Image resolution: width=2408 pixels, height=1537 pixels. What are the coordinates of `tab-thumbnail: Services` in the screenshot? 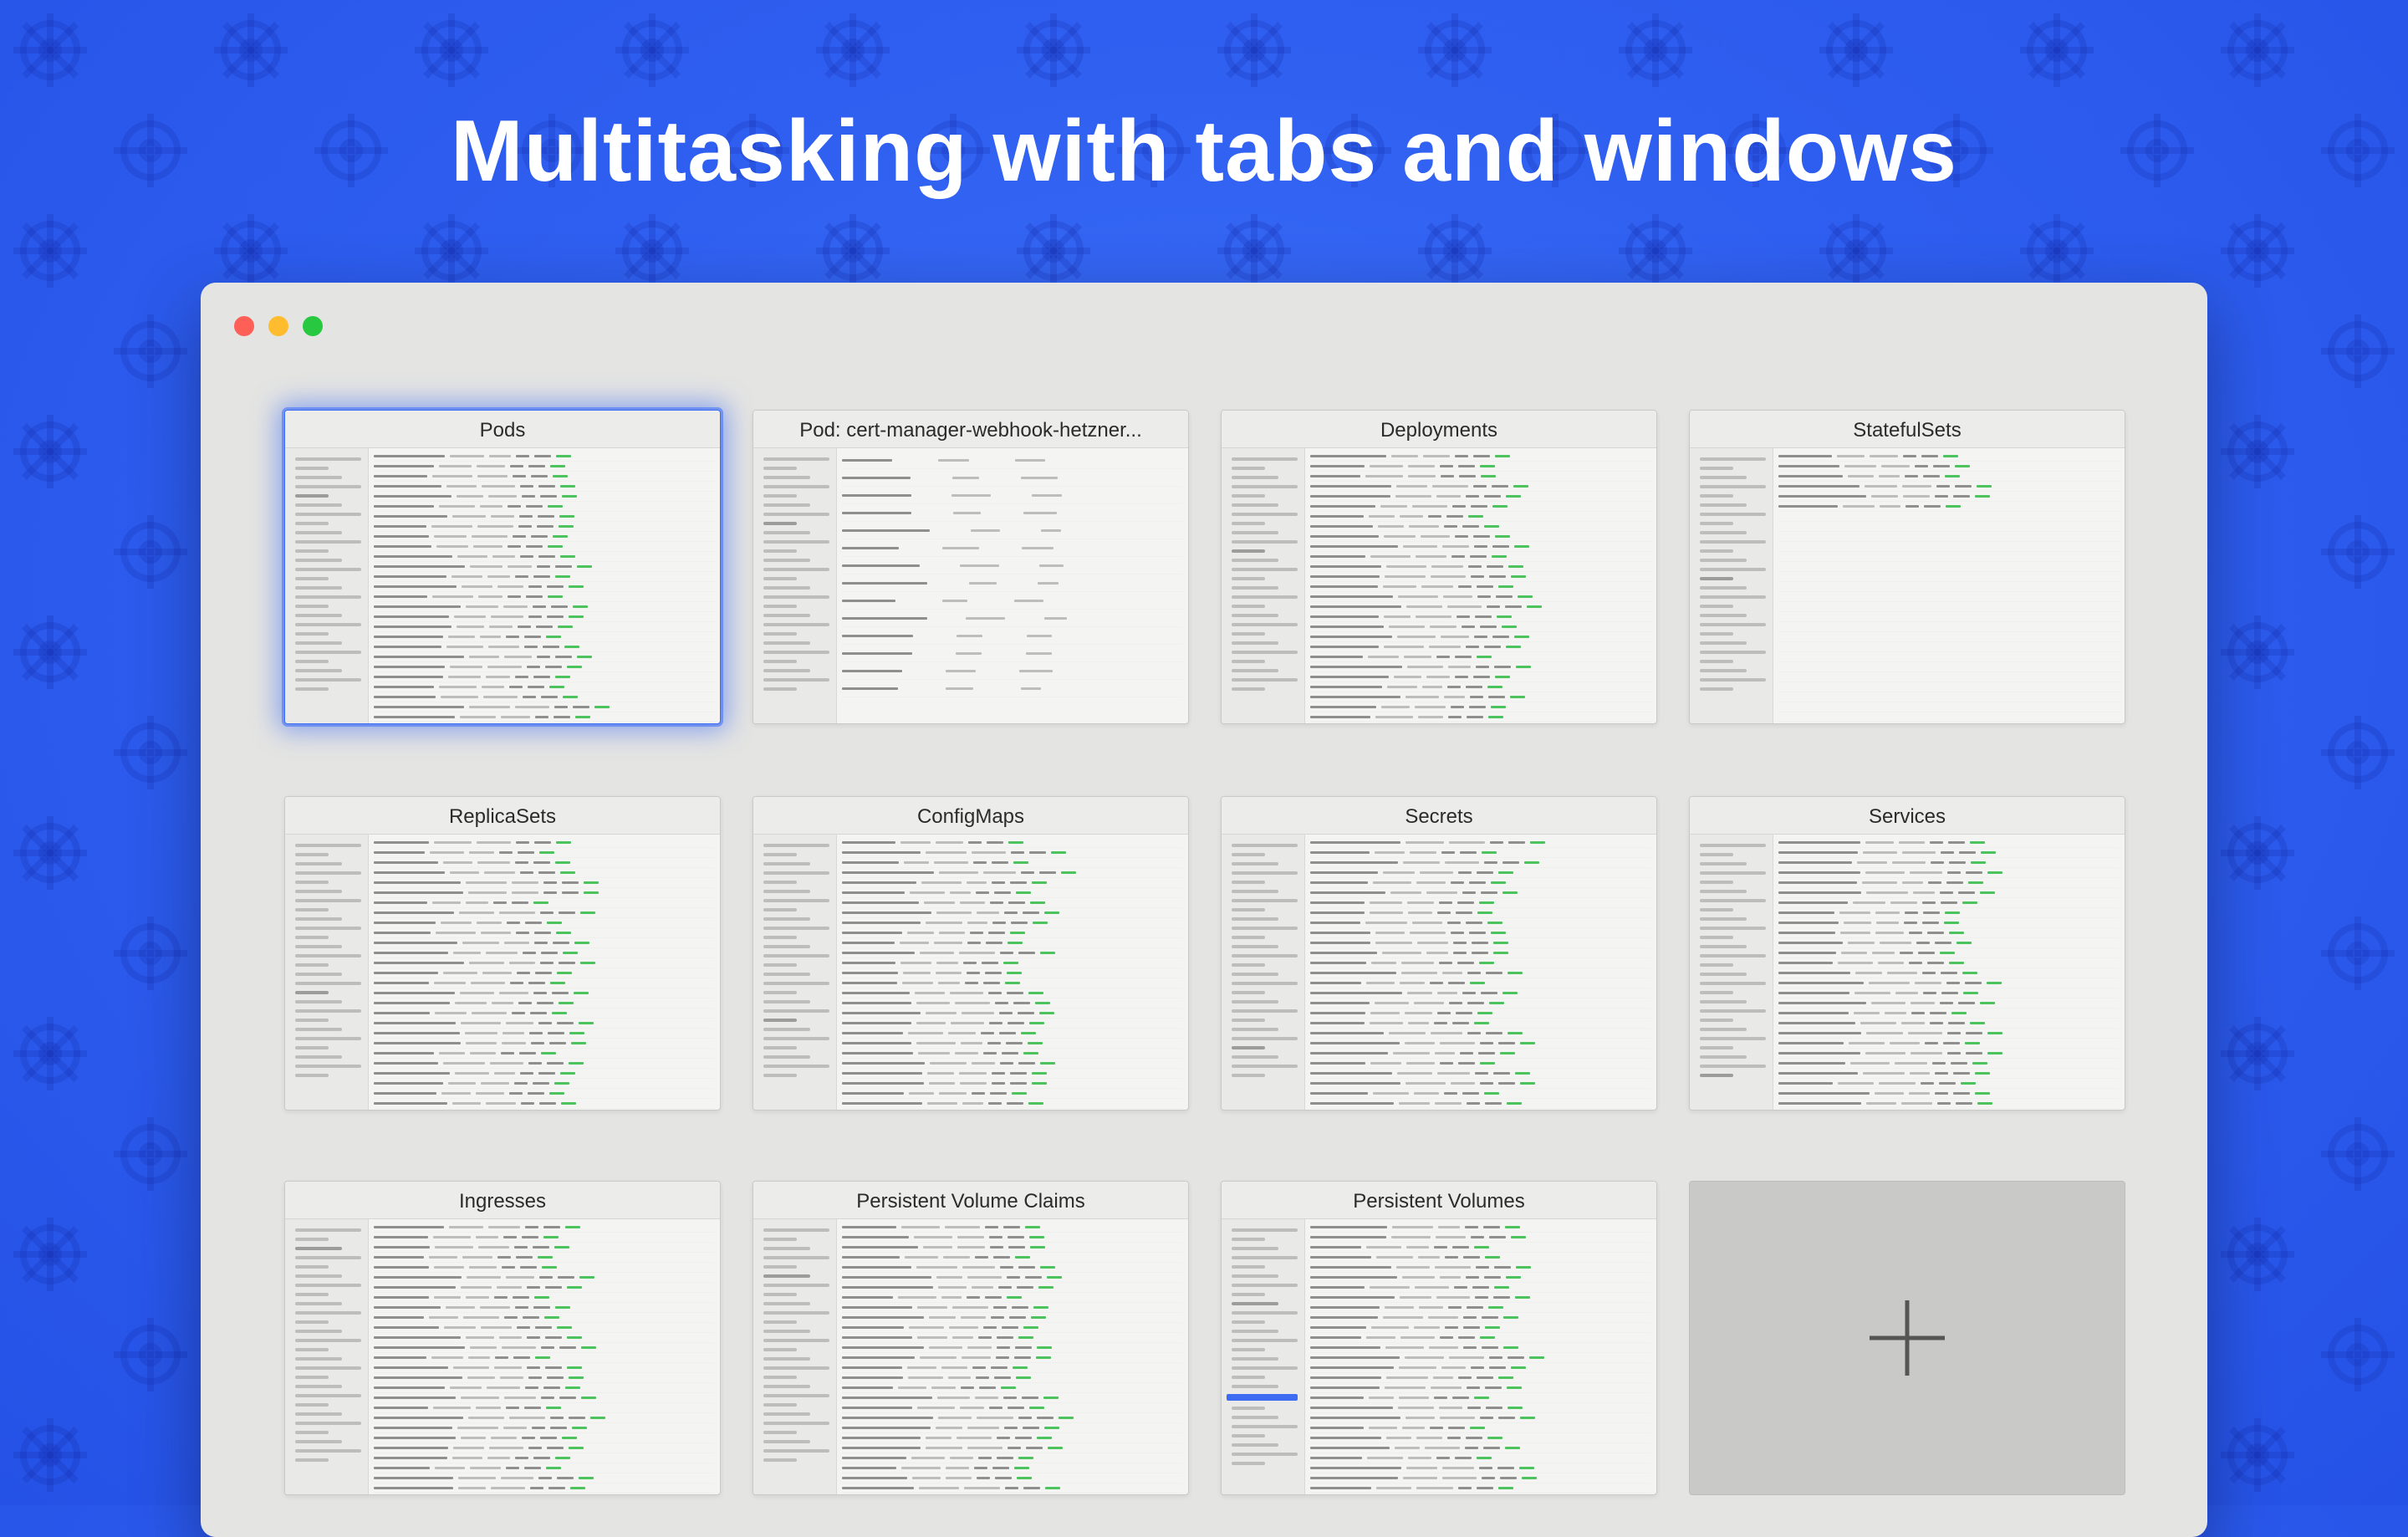 It's located at (1907, 954).